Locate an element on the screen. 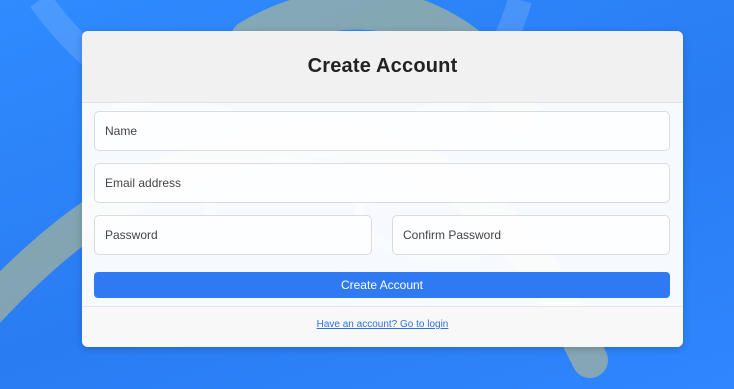 Image resolution: width=734 pixels, height=389 pixels. page-title: Create Account is located at coordinates (382, 66).